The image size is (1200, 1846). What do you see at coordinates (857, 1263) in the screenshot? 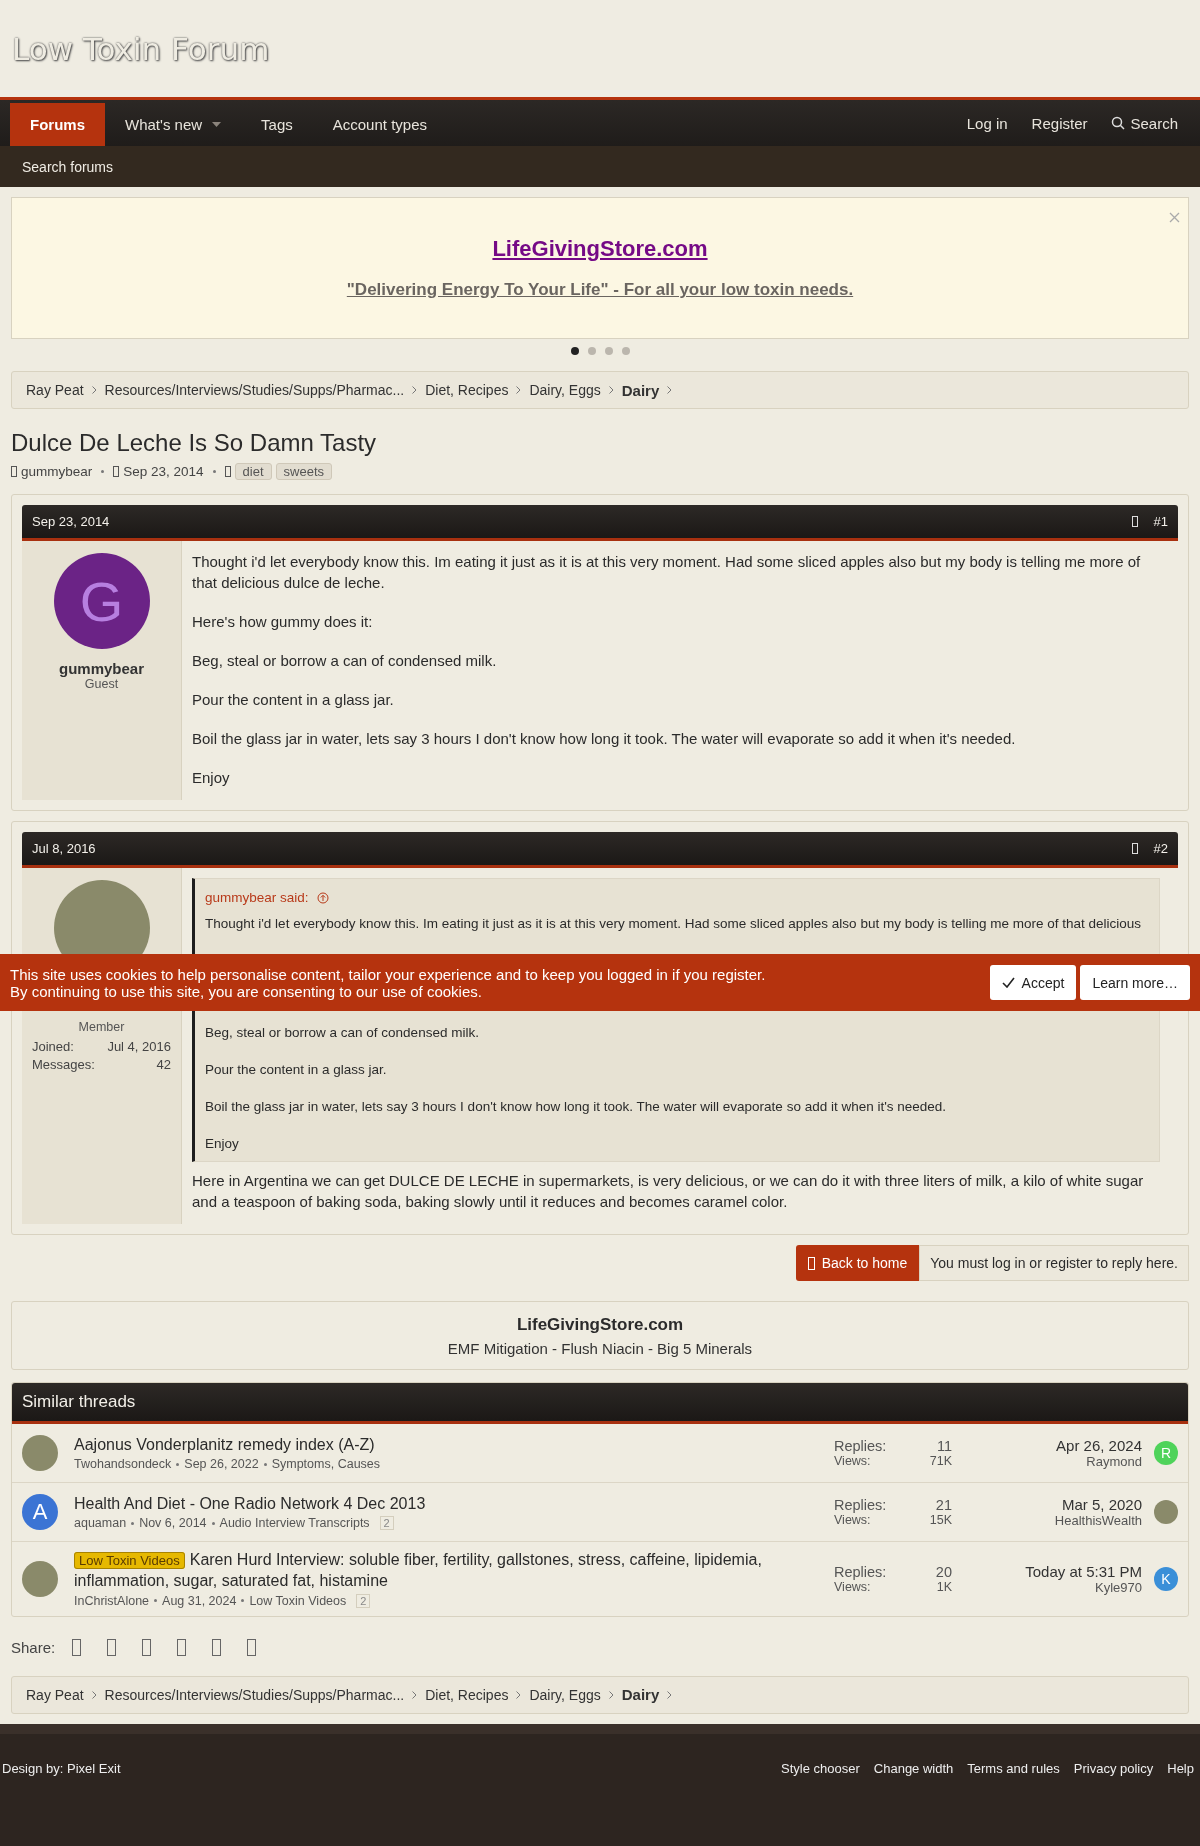
I see `back-to-home-button: Back to home` at bounding box center [857, 1263].